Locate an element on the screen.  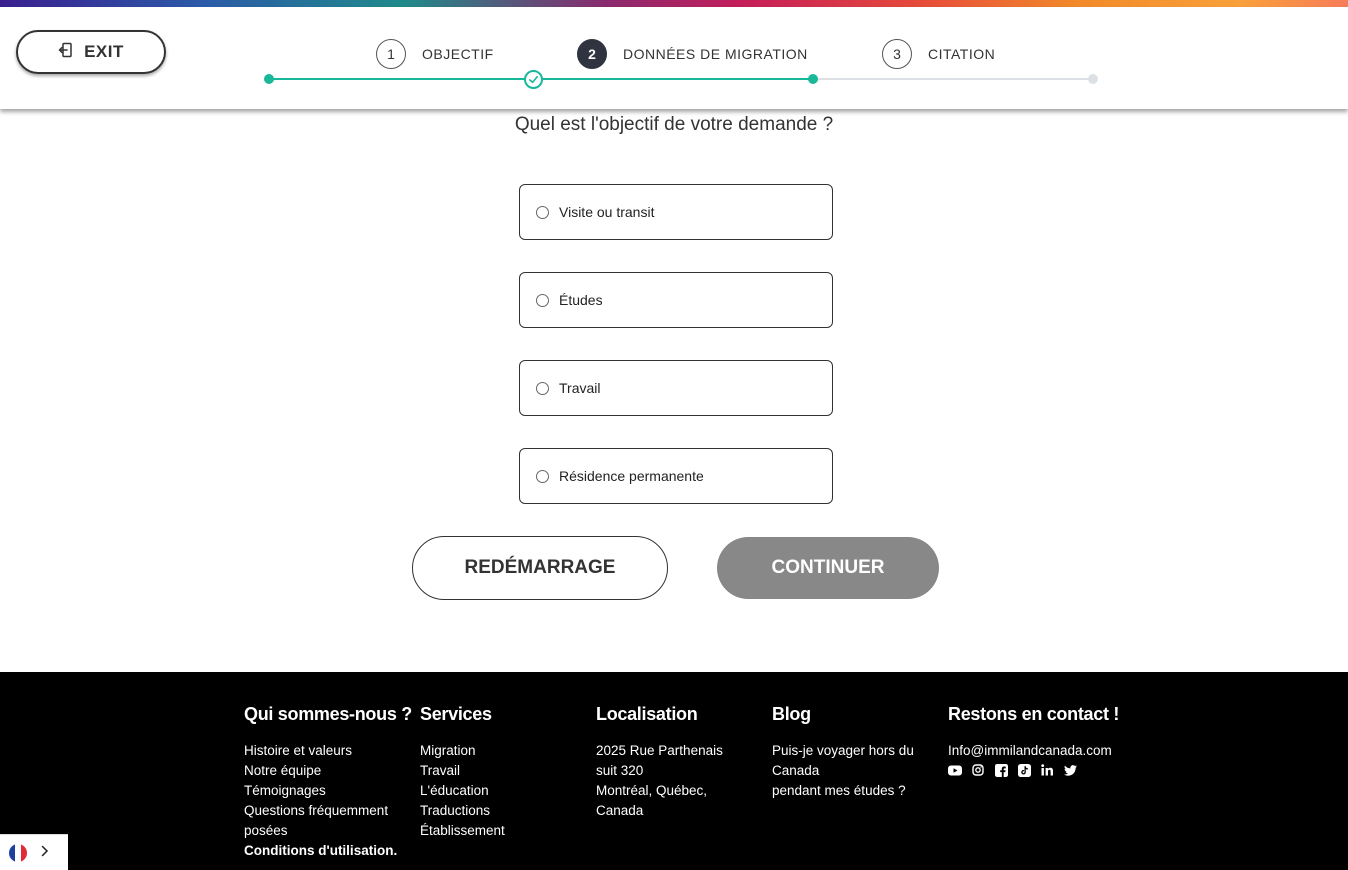
footer-link-equipe: Notre équipe is located at coordinates (329, 771).